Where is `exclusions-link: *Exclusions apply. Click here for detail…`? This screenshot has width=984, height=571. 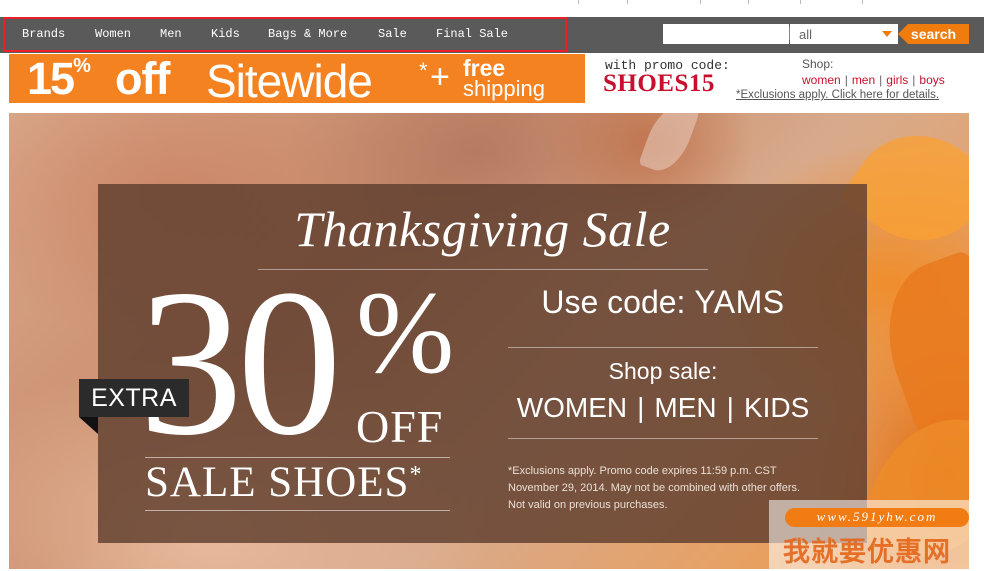
exclusions-link: *Exclusions apply. Click here for detail… is located at coordinates (837, 95).